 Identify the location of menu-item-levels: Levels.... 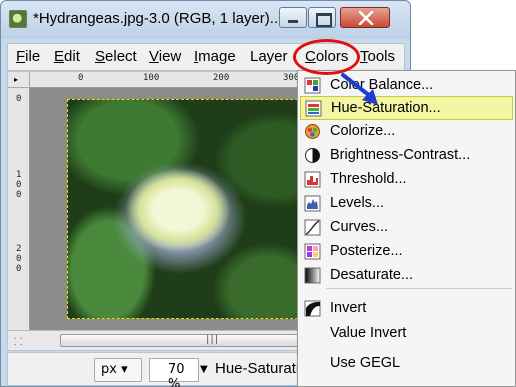
(406, 204).